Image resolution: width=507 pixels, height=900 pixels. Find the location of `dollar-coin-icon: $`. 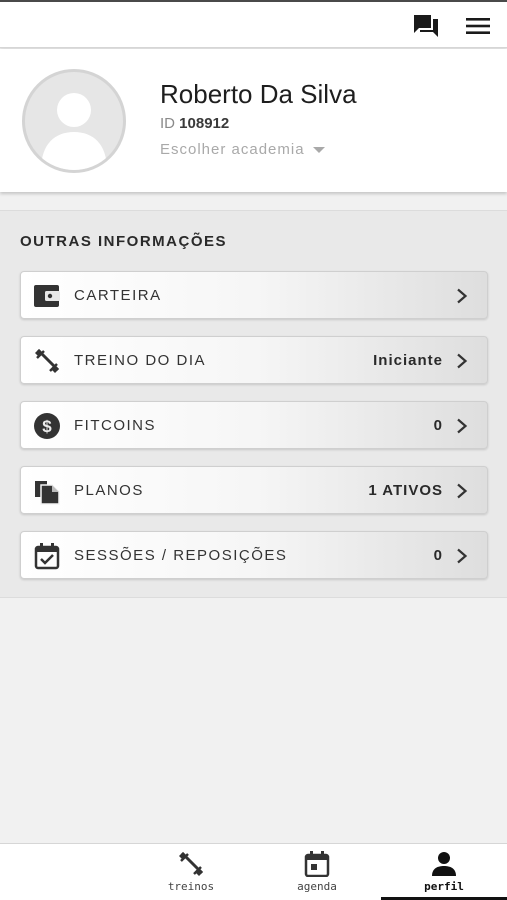

dollar-coin-icon: $ is located at coordinates (47, 426).